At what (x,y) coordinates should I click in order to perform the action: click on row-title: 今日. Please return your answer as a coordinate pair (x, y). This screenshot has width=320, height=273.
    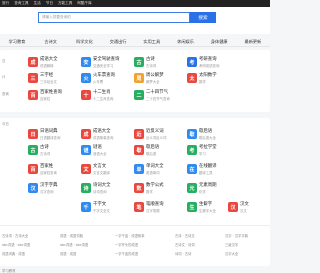
    Looking at the image, I should click on (5, 124).